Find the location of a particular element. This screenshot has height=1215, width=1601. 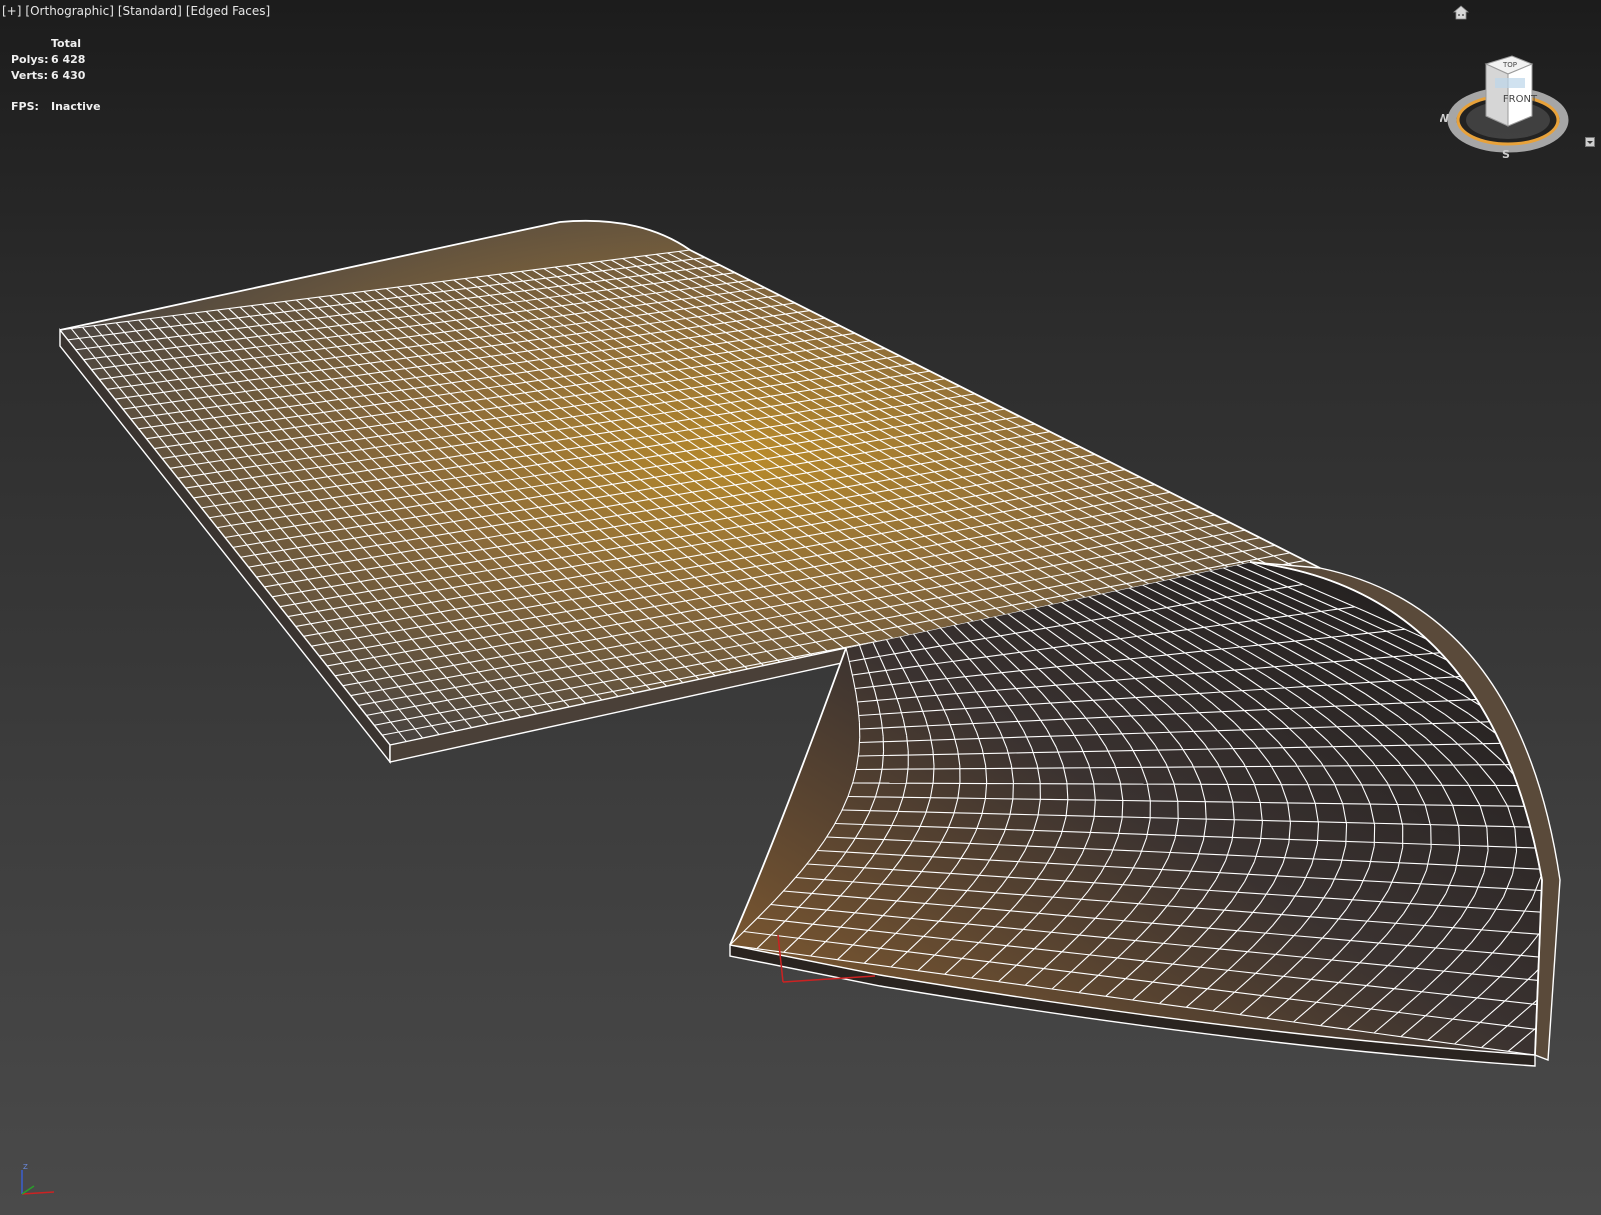

axis-tripod-icon: Z is located at coordinates (38, 1179).